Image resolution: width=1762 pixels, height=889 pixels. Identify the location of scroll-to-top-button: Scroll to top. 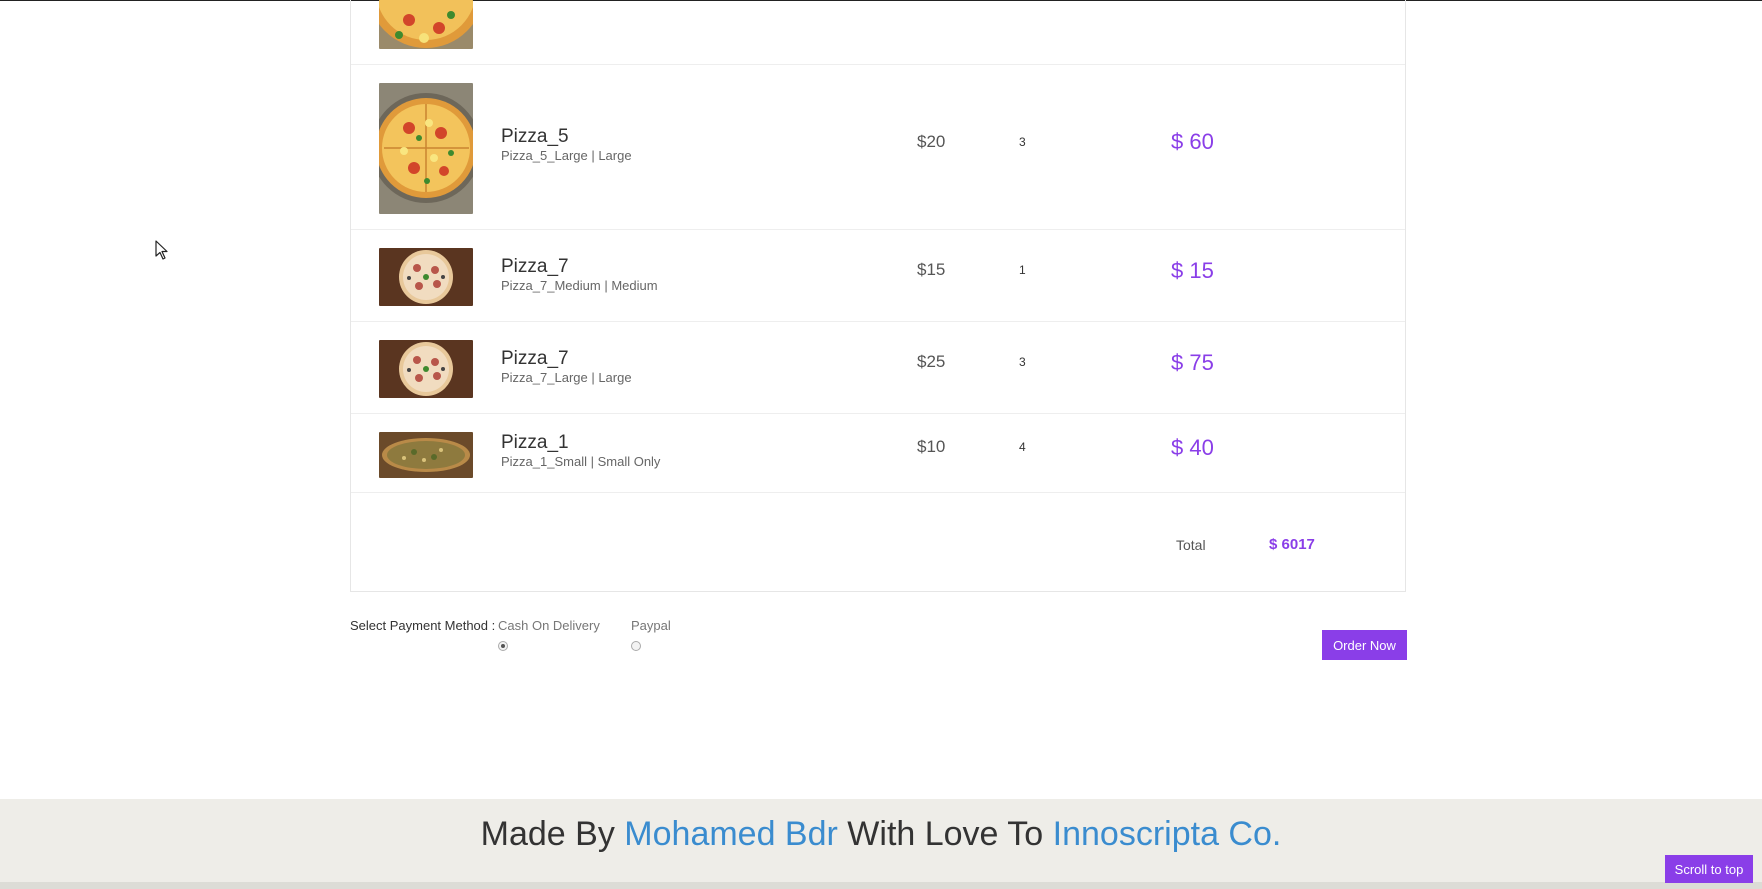
(1709, 869).